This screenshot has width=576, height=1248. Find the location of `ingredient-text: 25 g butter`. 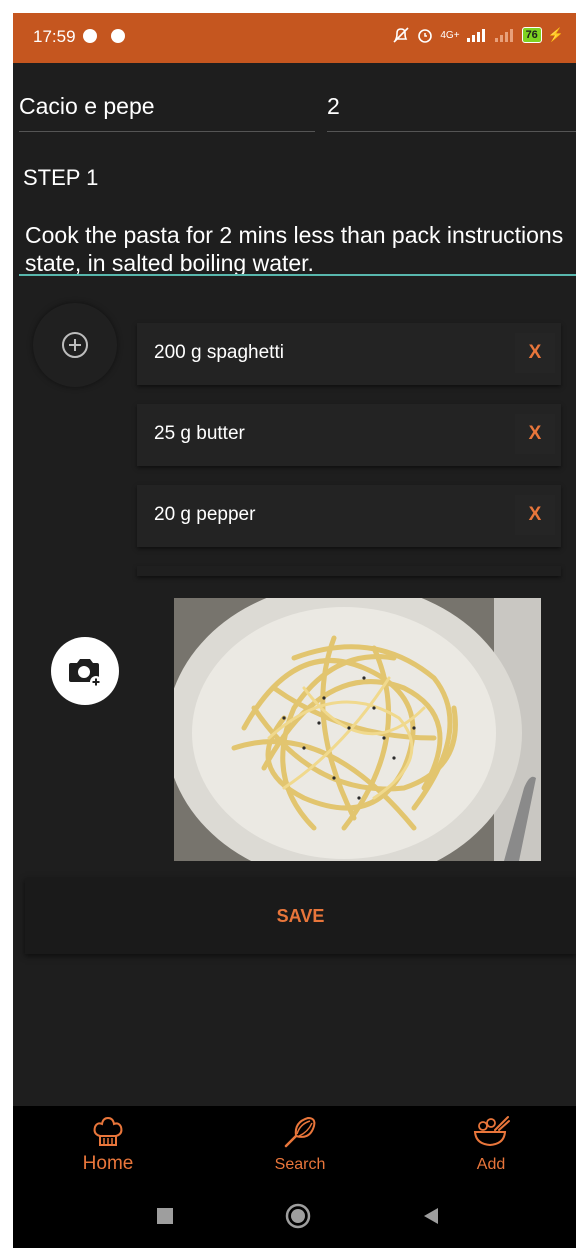

ingredient-text: 25 g butter is located at coordinates (199, 433).